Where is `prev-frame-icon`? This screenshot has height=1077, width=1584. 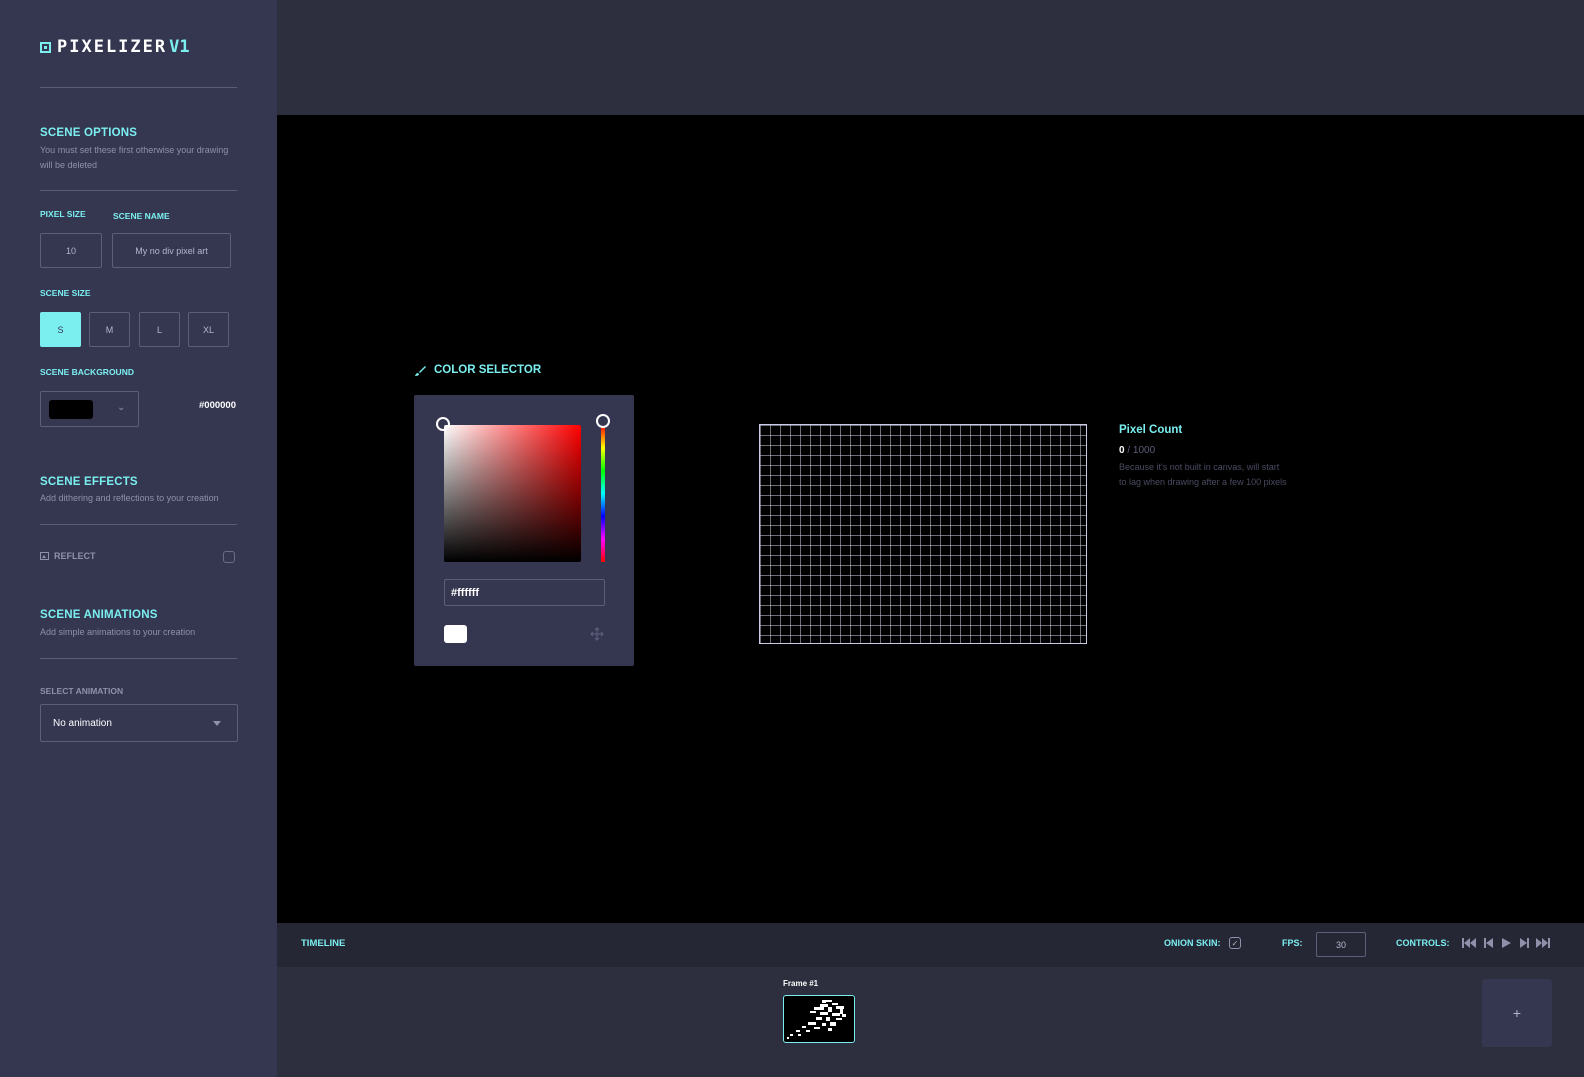 prev-frame-icon is located at coordinates (1488, 943).